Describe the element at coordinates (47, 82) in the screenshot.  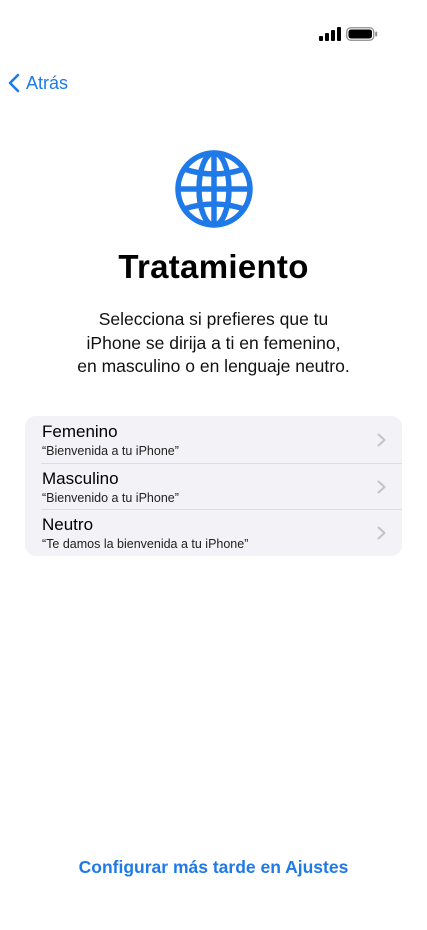
I see `back-label: Atrás` at that location.